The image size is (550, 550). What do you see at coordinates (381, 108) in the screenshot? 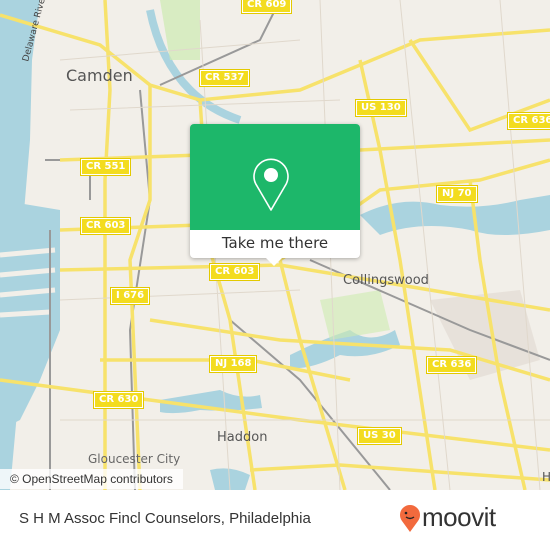
I see `road-shield-us130: US 130` at bounding box center [381, 108].